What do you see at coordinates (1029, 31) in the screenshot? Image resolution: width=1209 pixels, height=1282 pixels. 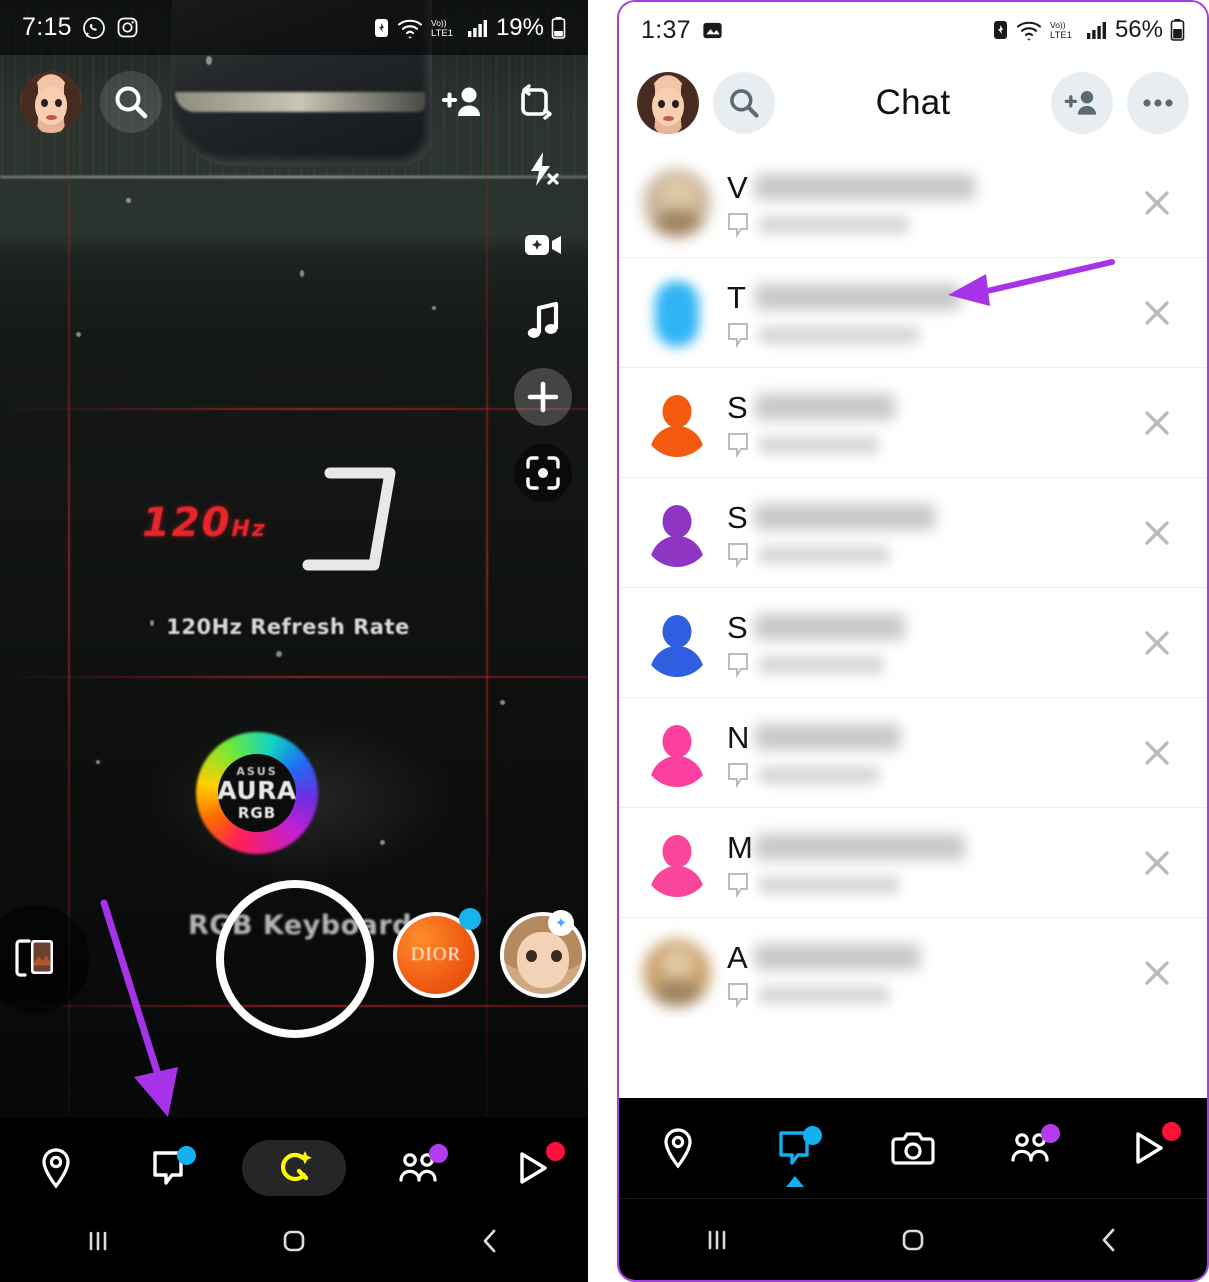 I see `wifi-icon` at bounding box center [1029, 31].